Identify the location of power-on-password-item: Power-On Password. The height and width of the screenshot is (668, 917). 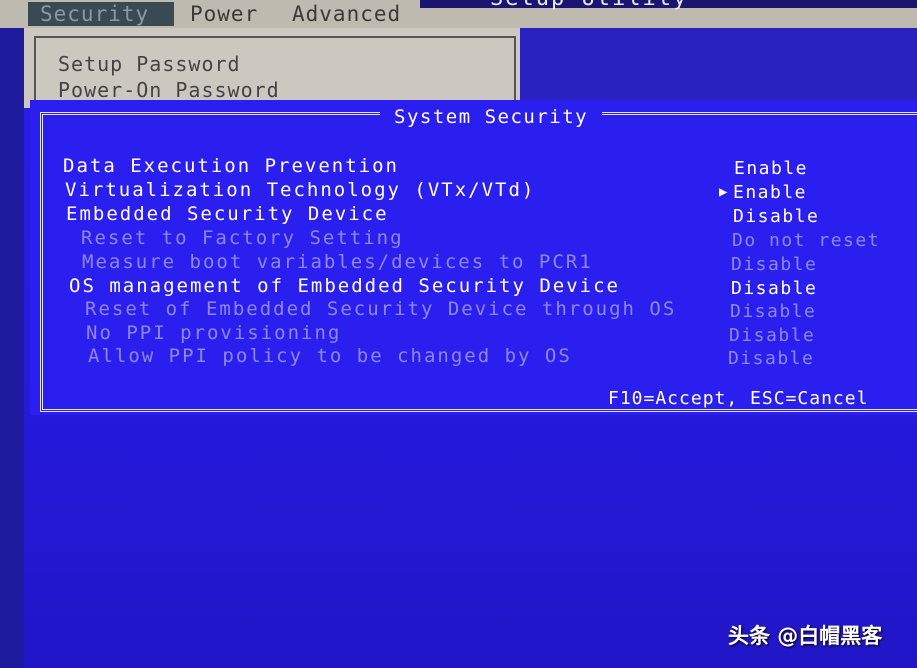
(169, 90).